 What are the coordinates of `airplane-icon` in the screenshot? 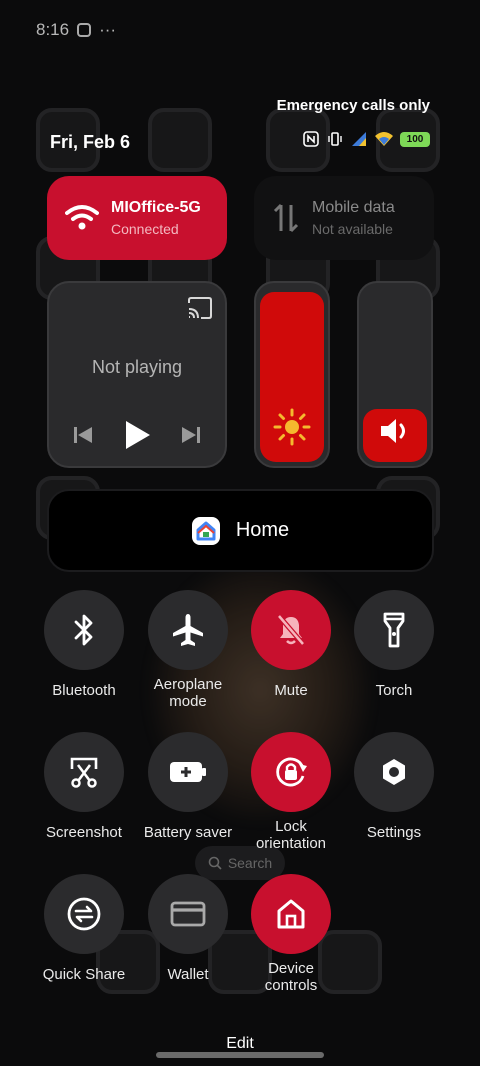 It's located at (188, 630).